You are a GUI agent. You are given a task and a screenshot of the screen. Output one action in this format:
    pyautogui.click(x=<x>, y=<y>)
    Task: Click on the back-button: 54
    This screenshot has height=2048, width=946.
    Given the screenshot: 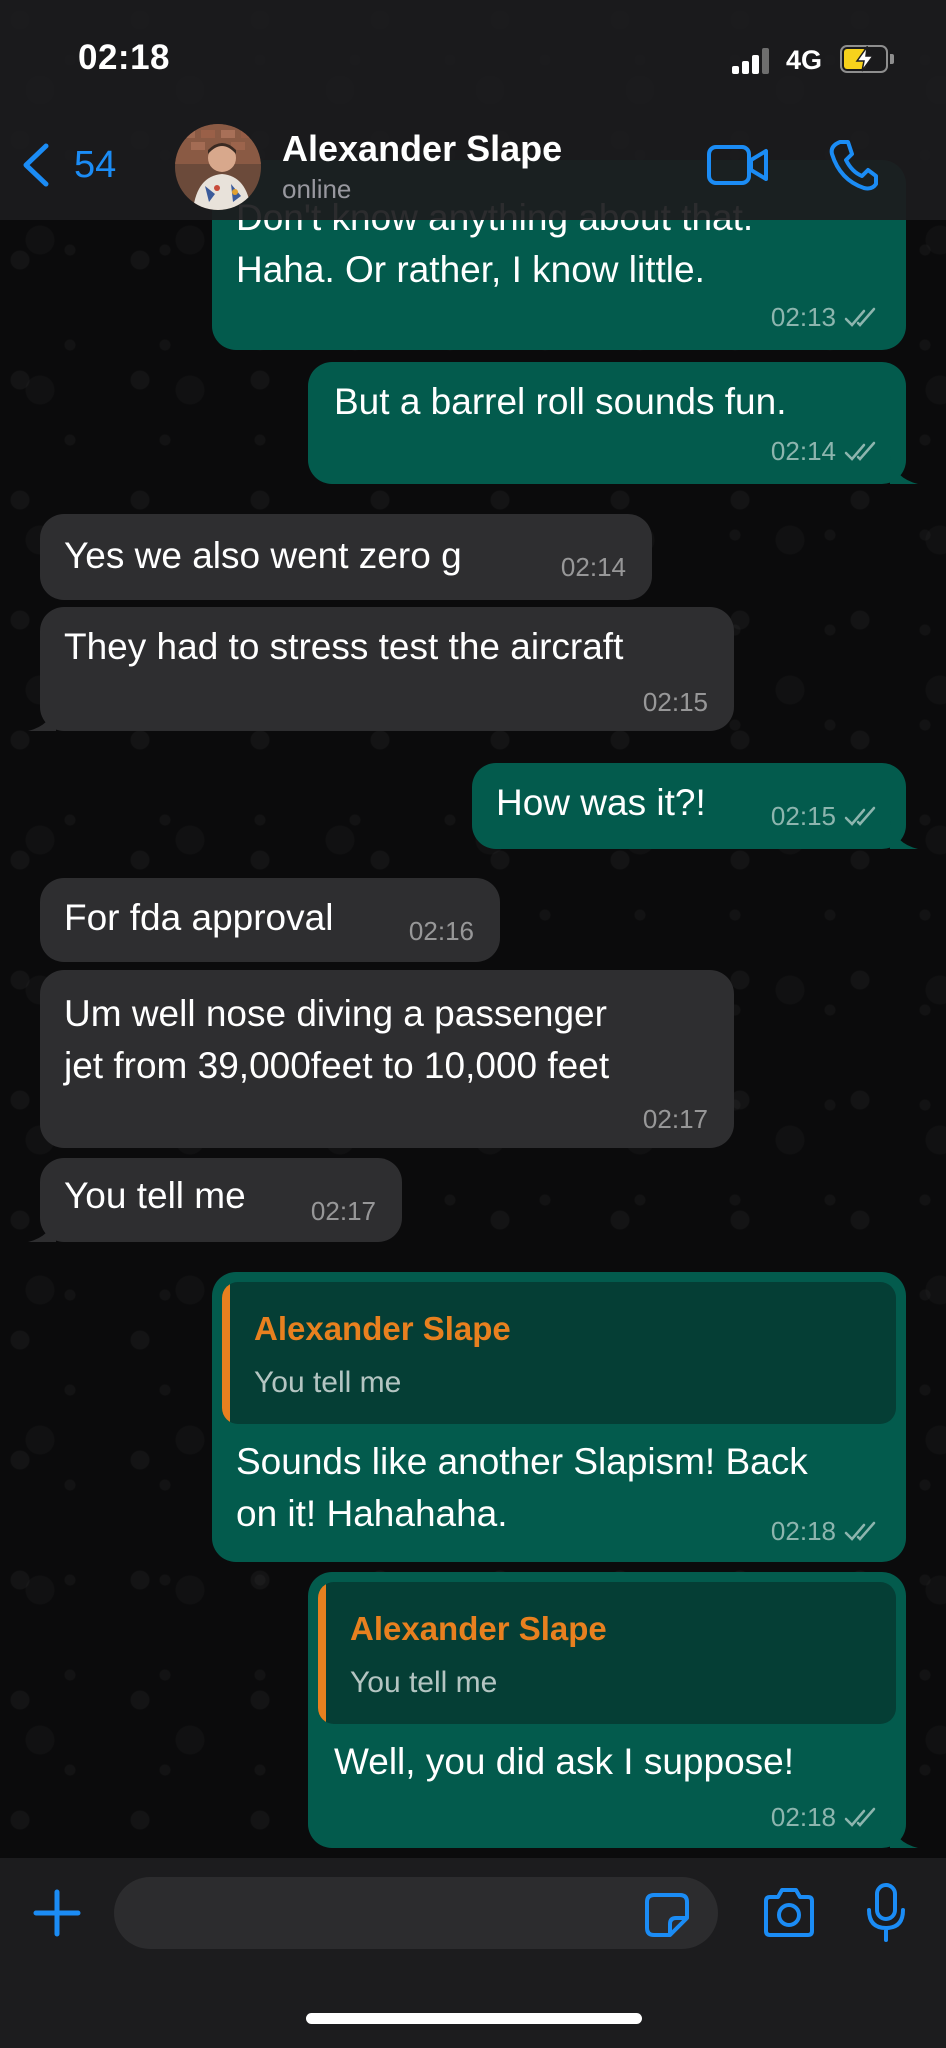 What is the action you would take?
    pyautogui.click(x=67, y=165)
    